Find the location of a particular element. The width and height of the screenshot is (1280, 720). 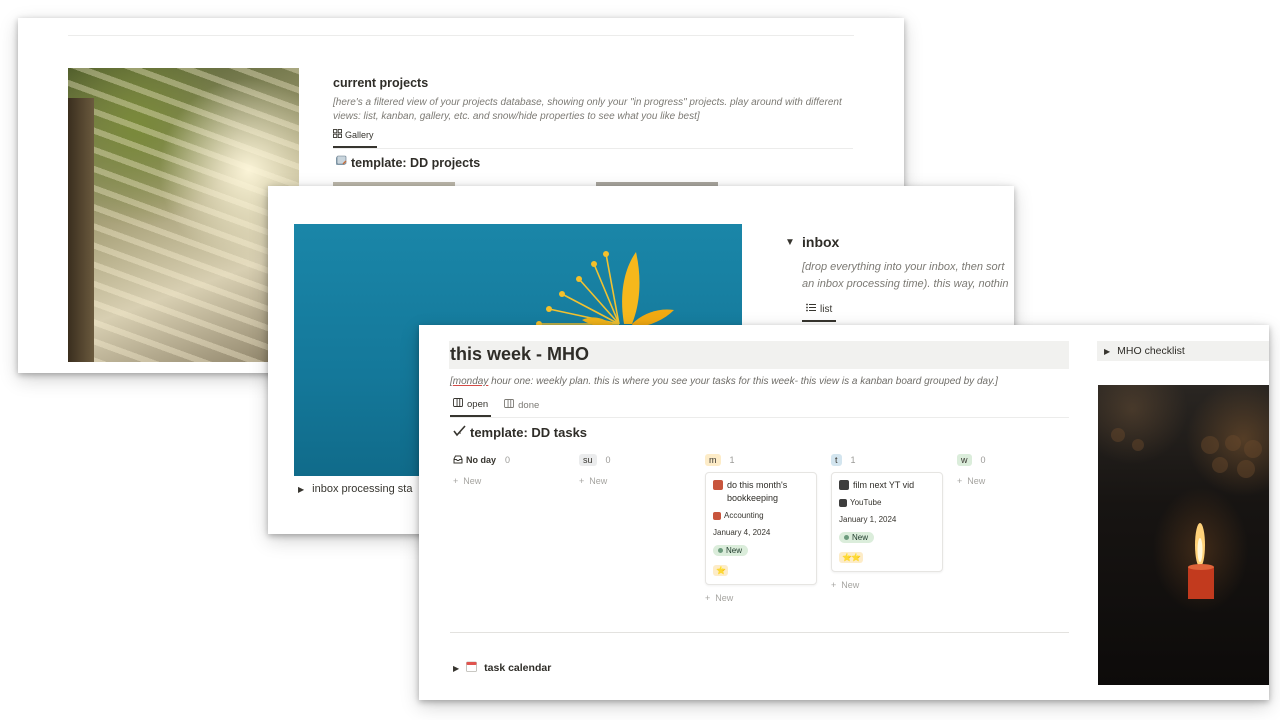

view-tabs: open done is located at coordinates (496, 407).